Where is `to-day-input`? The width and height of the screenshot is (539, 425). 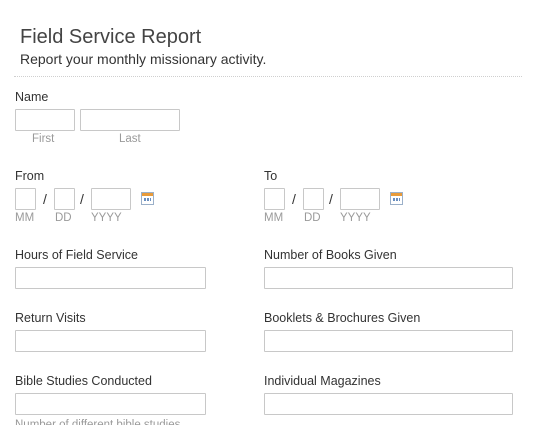 to-day-input is located at coordinates (313, 199).